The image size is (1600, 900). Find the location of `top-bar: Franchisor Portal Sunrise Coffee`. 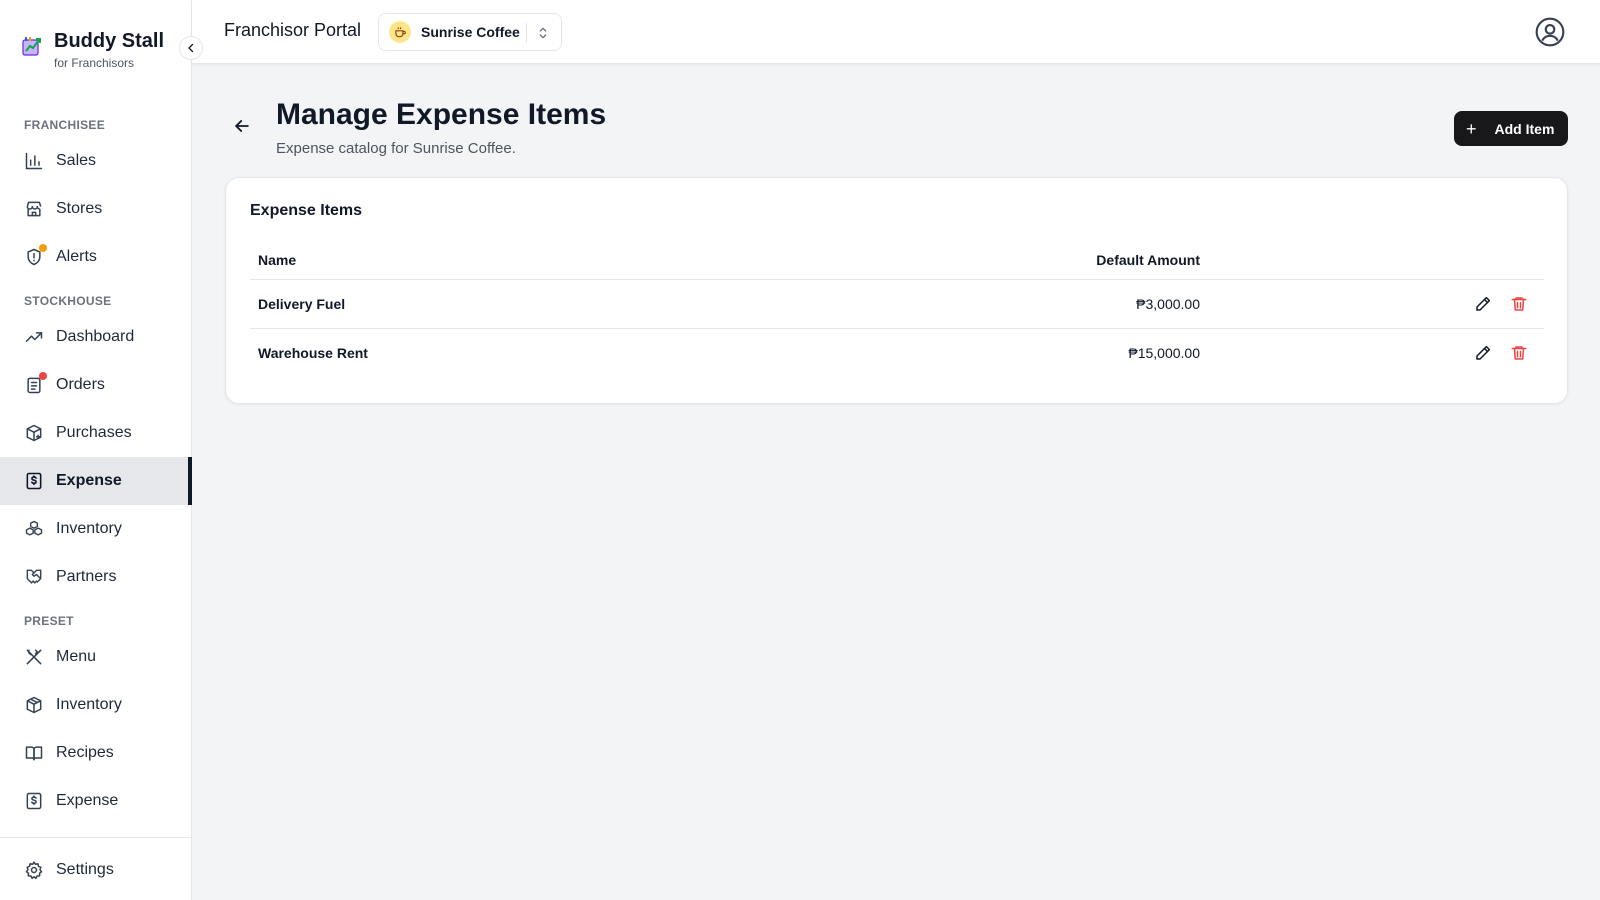

top-bar: Franchisor Portal Sunrise Coffee is located at coordinates (896, 32).